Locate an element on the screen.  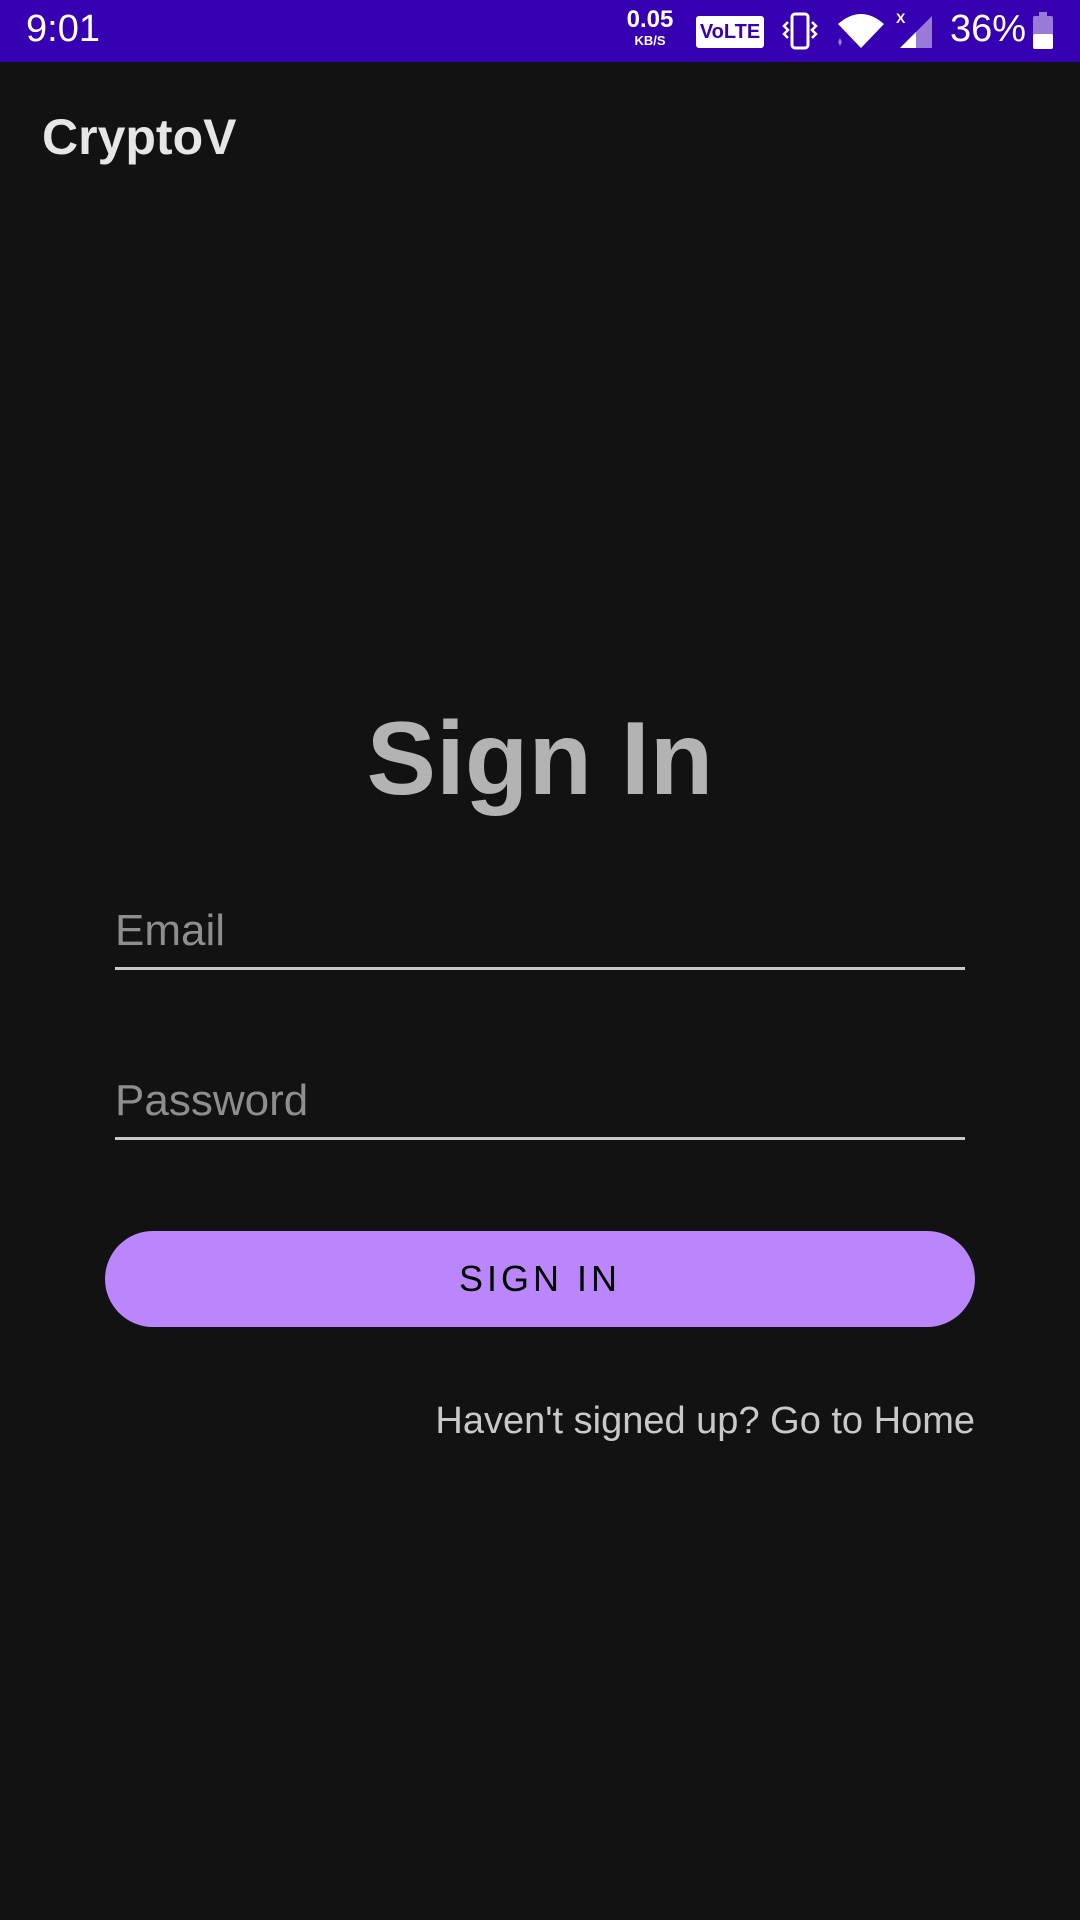
sign-in-button: SIGN IN is located at coordinates (540, 1279).